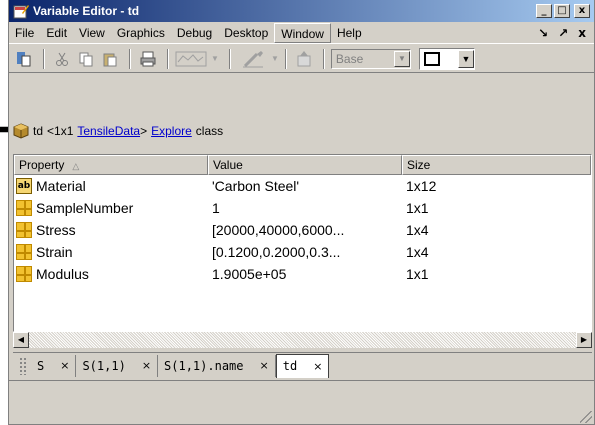  Describe the element at coordinates (209, 131) in the screenshot. I see `breadcrumb-suffix: class` at that location.